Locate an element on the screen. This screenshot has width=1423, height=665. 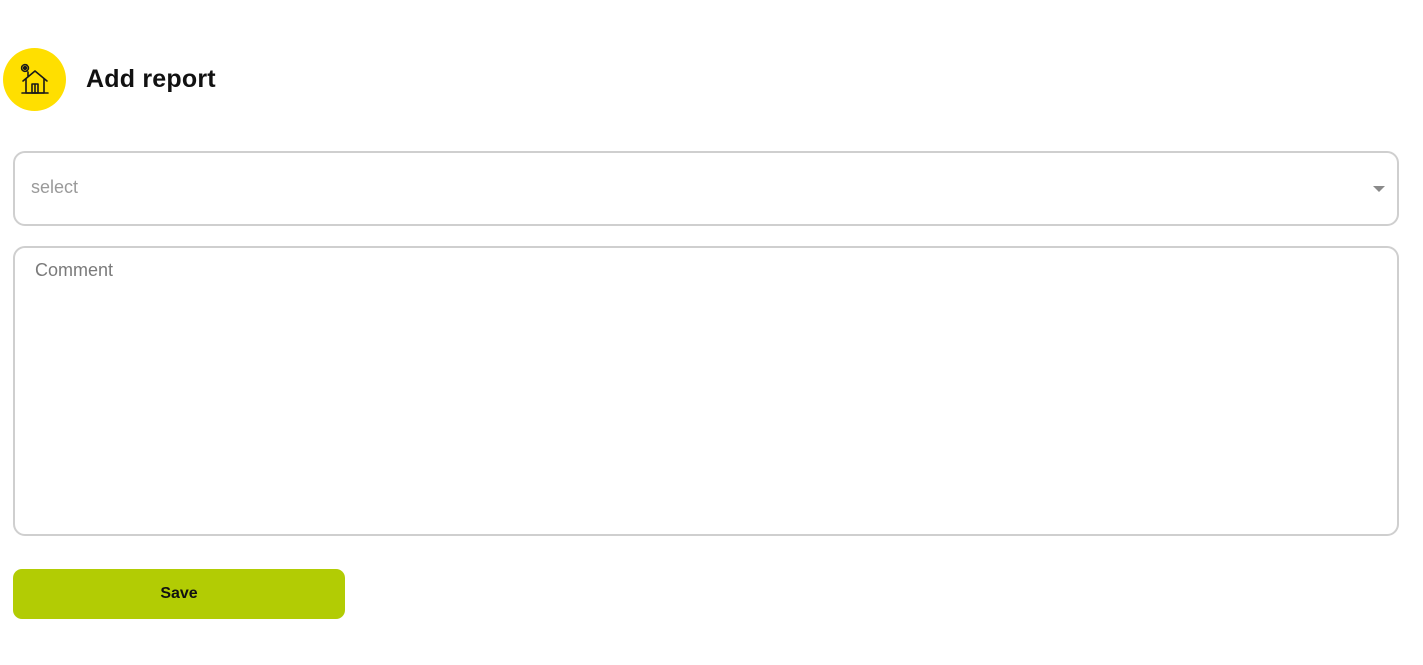
page-header: Add report is located at coordinates (109, 79).